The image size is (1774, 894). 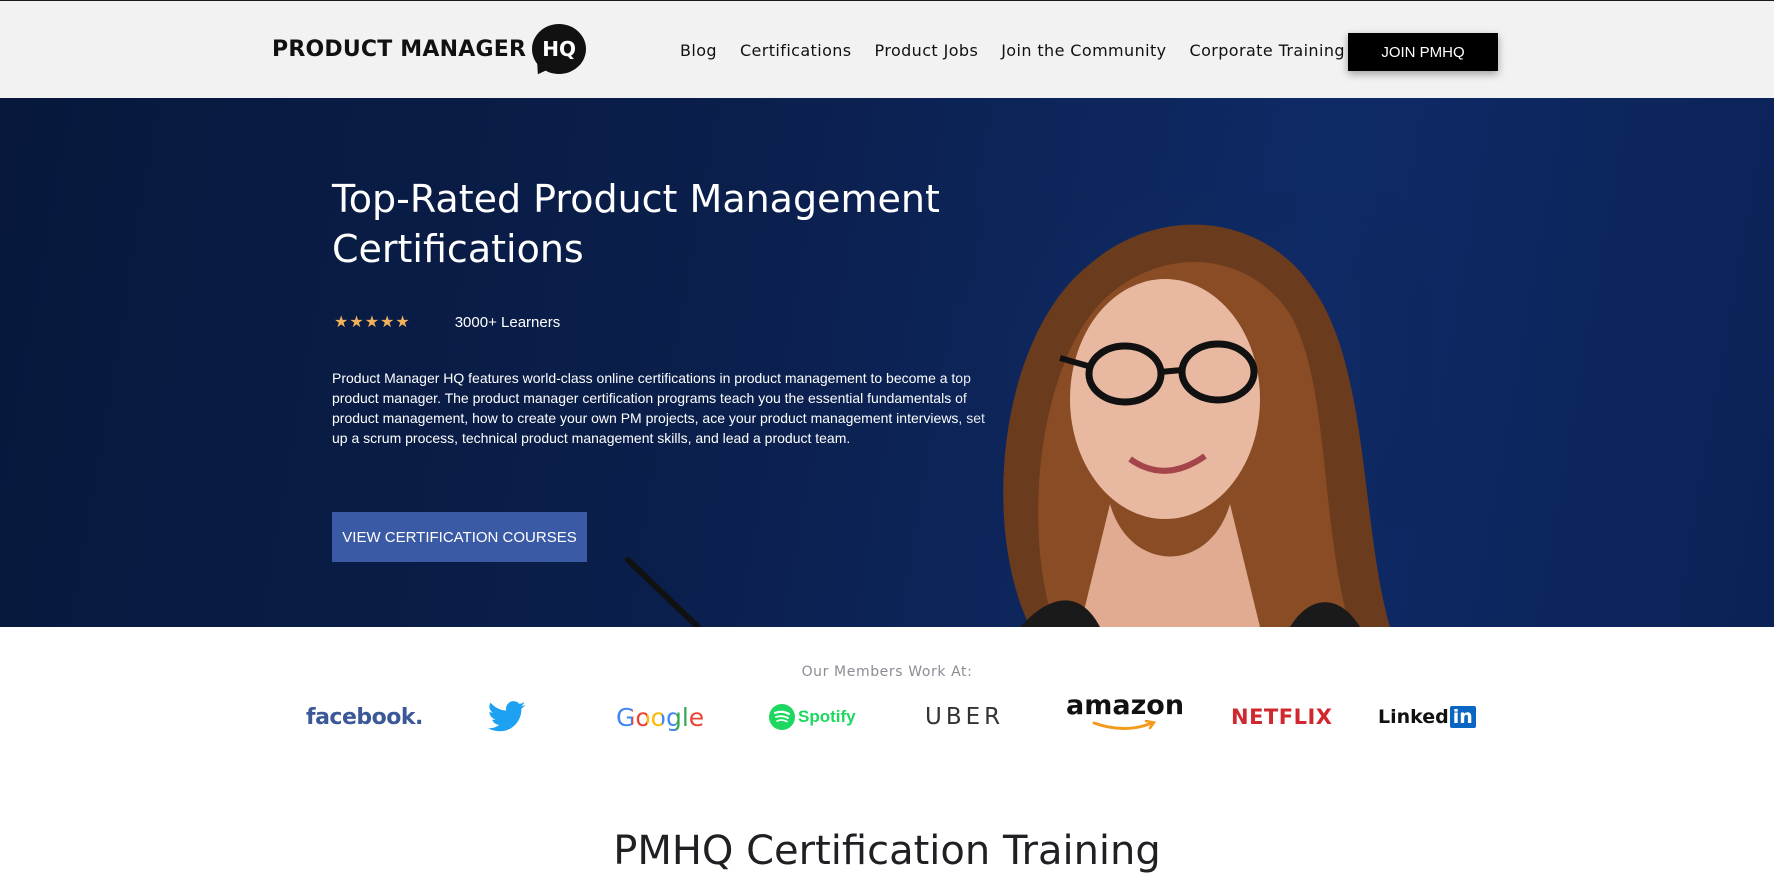 I want to click on spotify-logo: Spotify, so click(x=812, y=717).